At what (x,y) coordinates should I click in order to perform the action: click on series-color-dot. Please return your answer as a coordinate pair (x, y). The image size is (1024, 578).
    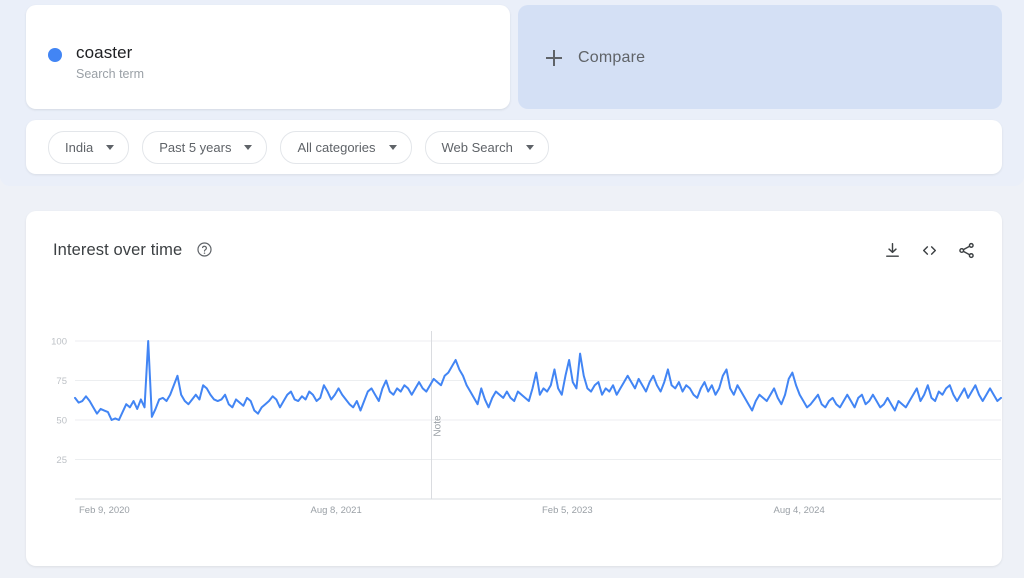
    Looking at the image, I should click on (55, 55).